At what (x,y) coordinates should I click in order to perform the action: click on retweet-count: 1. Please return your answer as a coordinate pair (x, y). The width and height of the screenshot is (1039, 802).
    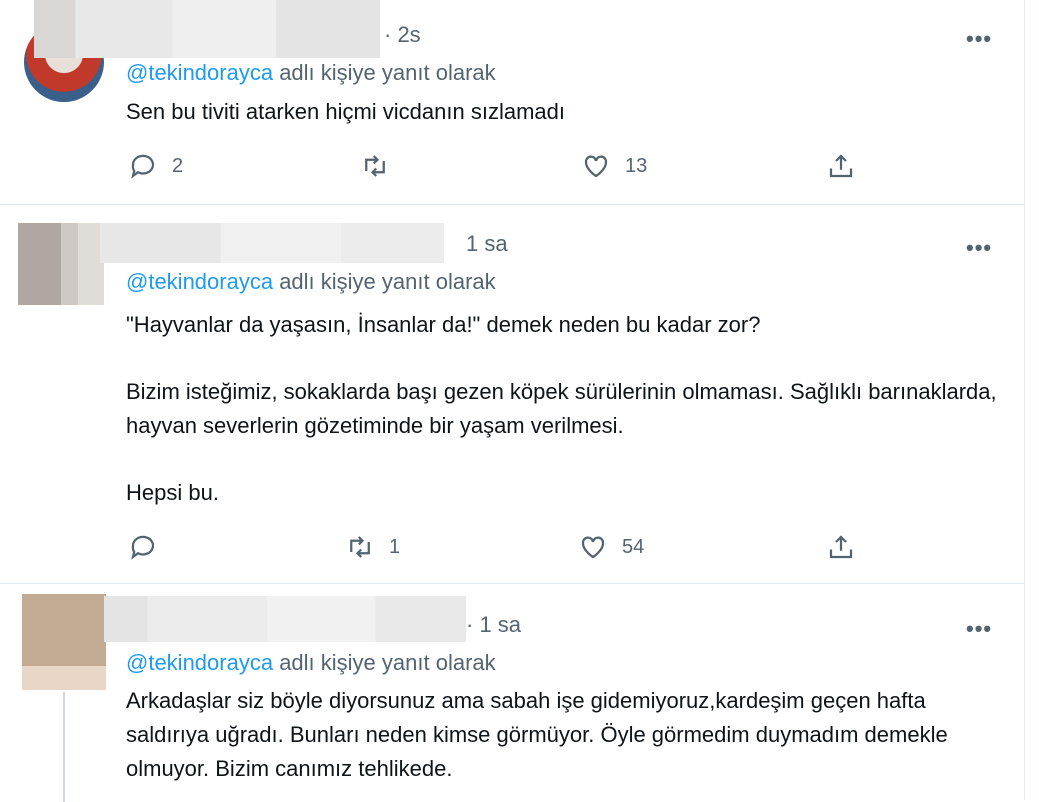
    Looking at the image, I should click on (395, 546).